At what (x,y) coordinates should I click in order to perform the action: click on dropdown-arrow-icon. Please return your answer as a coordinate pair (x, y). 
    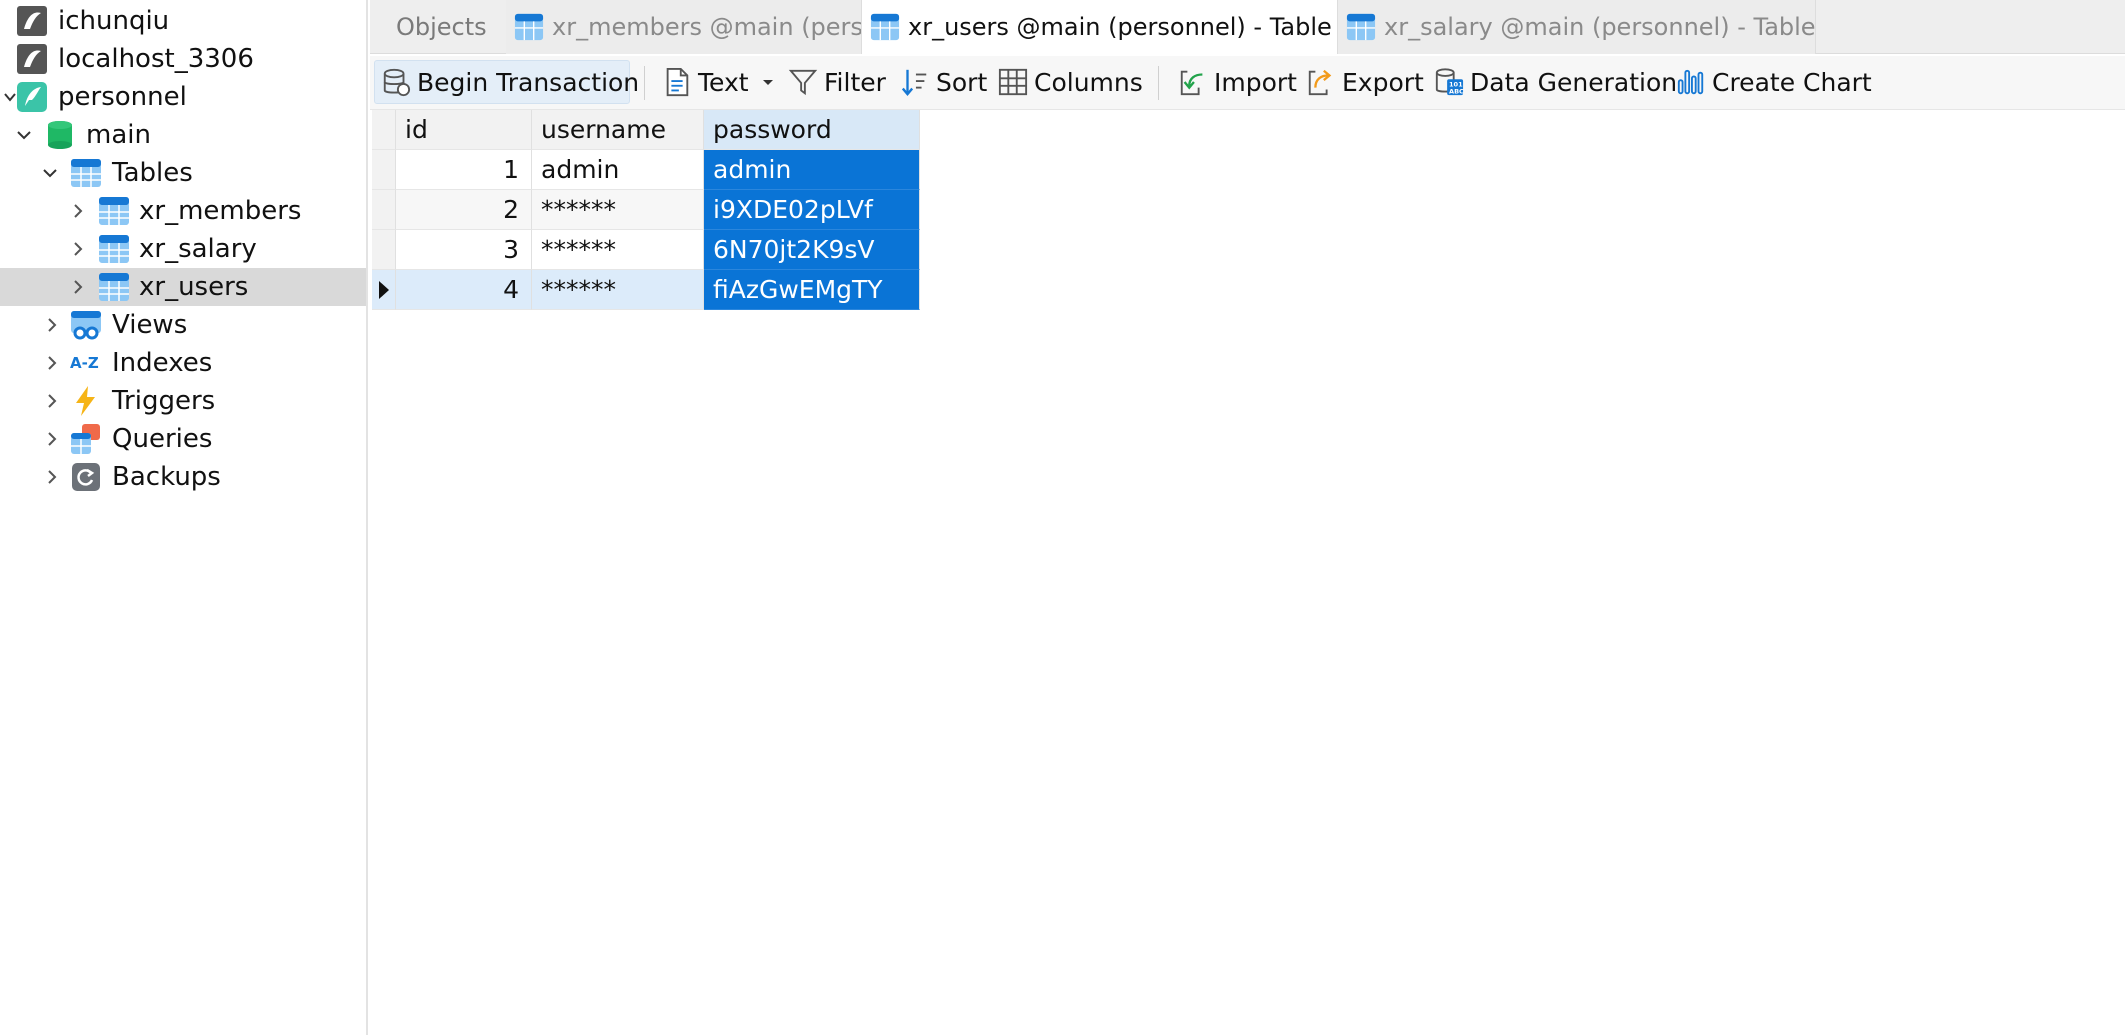
    Looking at the image, I should click on (768, 82).